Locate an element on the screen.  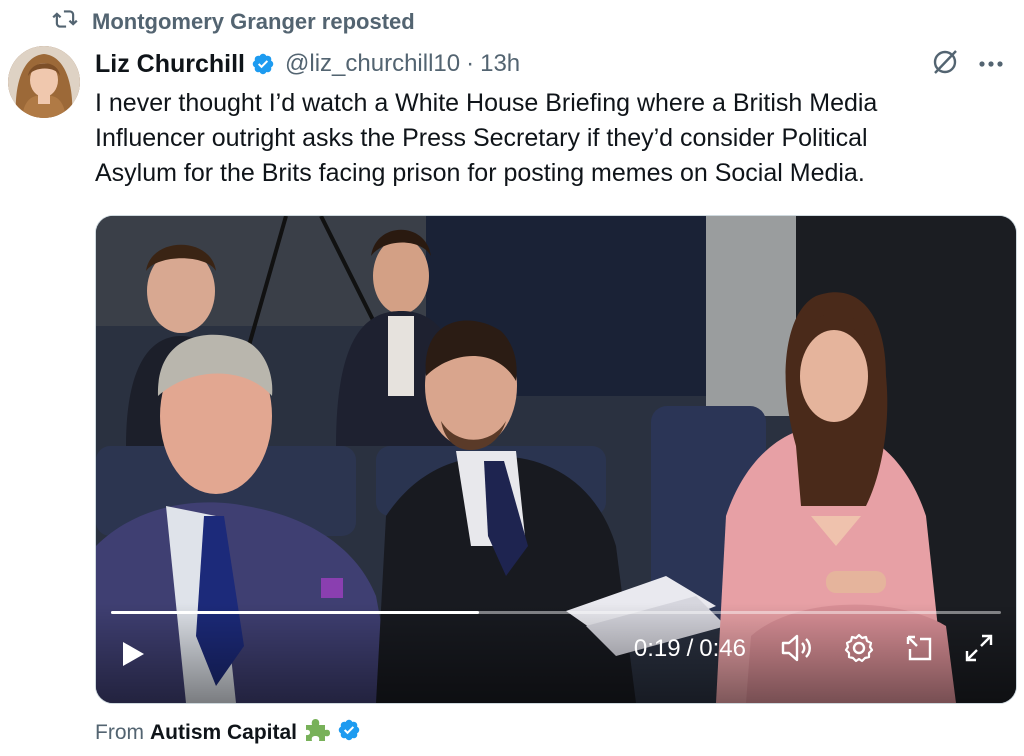
time-readout: 0:19 / 0:46 is located at coordinates (690, 649).